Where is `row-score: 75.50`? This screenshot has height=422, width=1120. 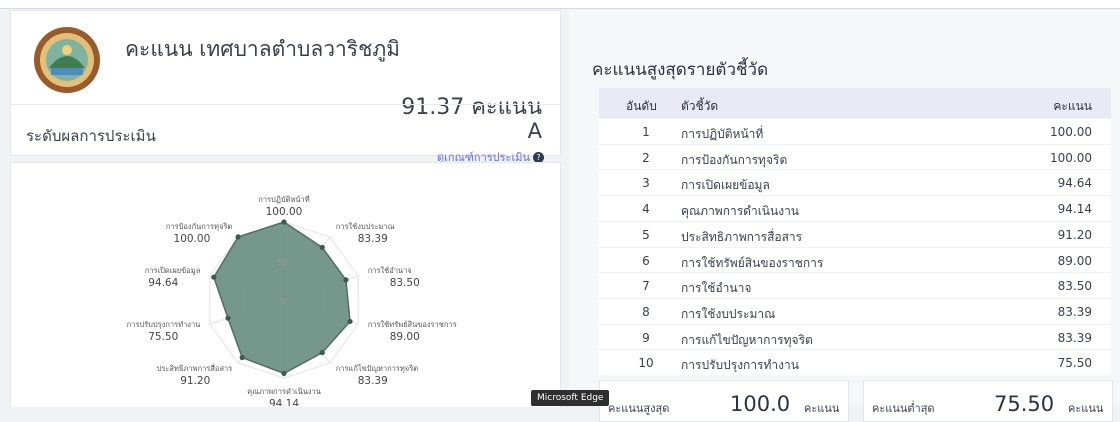
row-score: 75.50 is located at coordinates (1074, 363).